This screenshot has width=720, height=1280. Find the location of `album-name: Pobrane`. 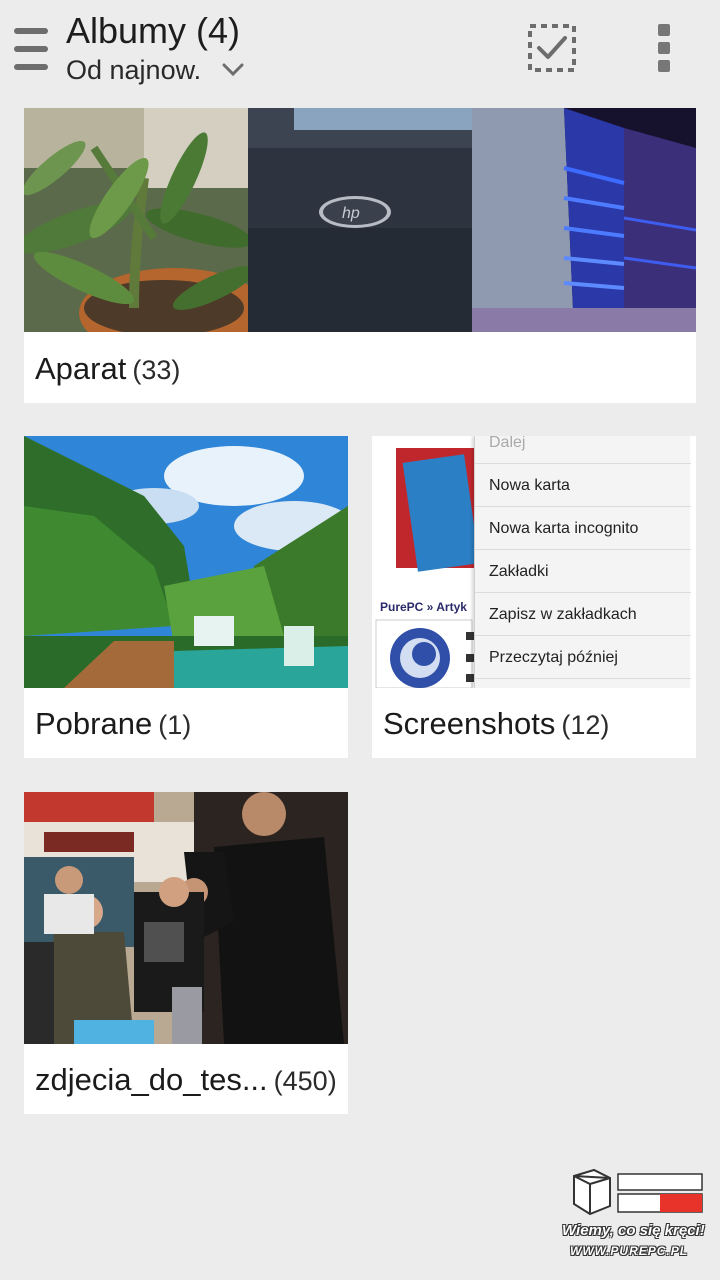

album-name: Pobrane is located at coordinates (94, 723).